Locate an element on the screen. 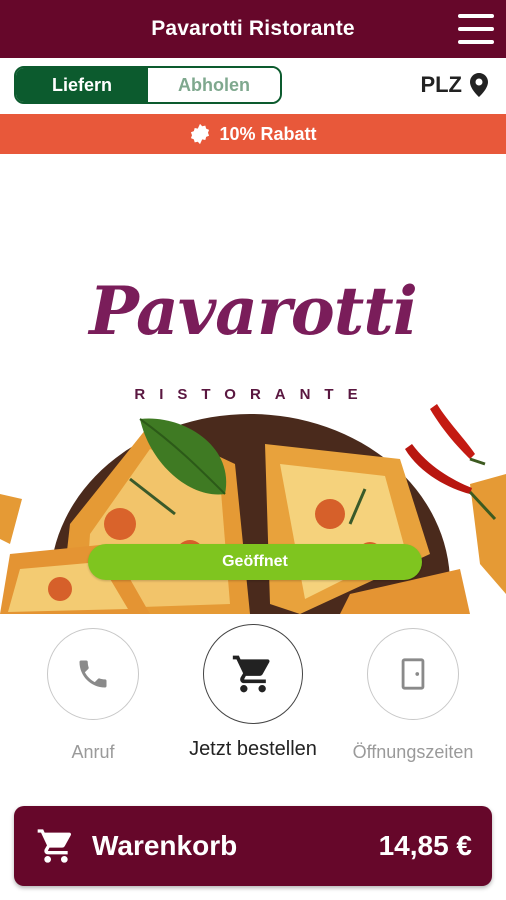 This screenshot has width=506, height=900. cart-button: Warenkorb 14,85 € is located at coordinates (253, 846).